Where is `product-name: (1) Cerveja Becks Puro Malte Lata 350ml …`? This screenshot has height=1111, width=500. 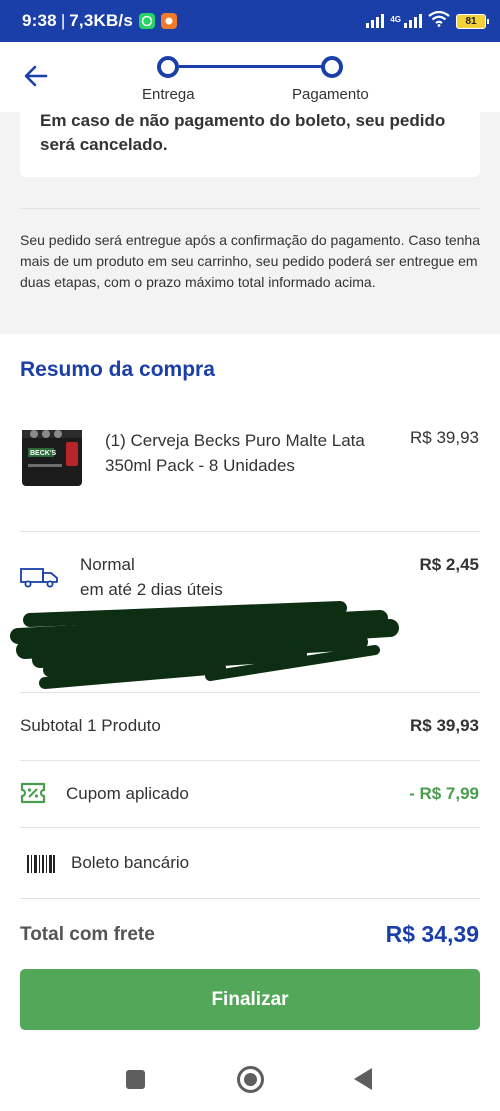 product-name: (1) Cerveja Becks Puro Malte Lata 350ml … is located at coordinates (235, 453).